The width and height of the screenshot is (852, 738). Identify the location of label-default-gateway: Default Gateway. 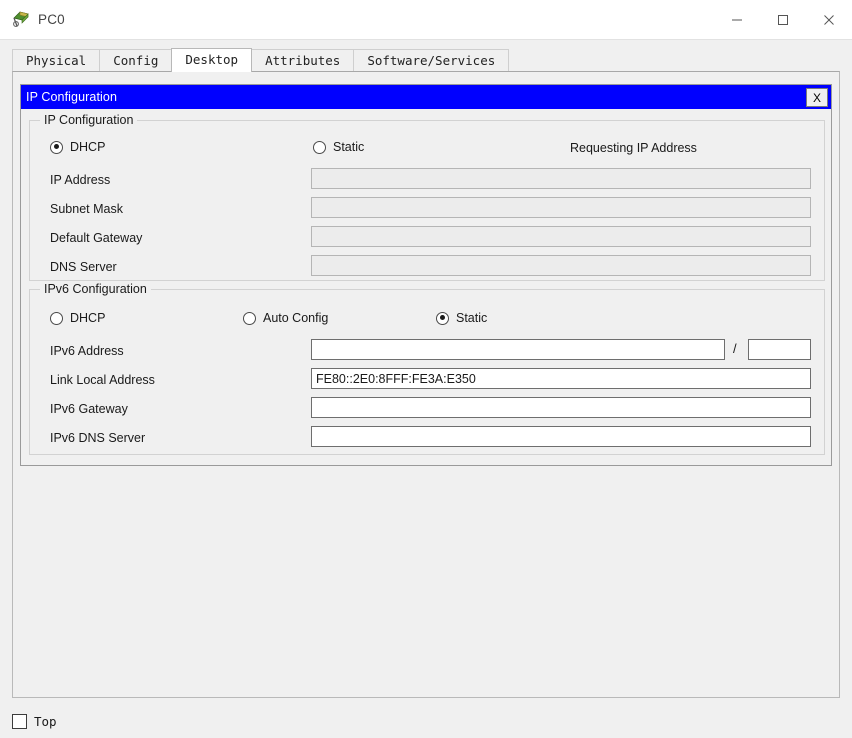
(96, 238).